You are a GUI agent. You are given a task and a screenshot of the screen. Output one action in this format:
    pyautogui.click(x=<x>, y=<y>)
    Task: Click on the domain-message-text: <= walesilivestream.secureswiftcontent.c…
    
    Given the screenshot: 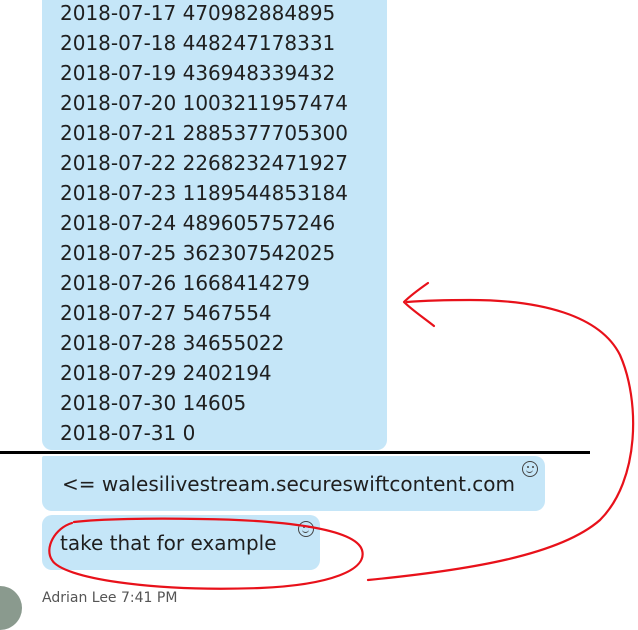 What is the action you would take?
    pyautogui.click(x=289, y=484)
    